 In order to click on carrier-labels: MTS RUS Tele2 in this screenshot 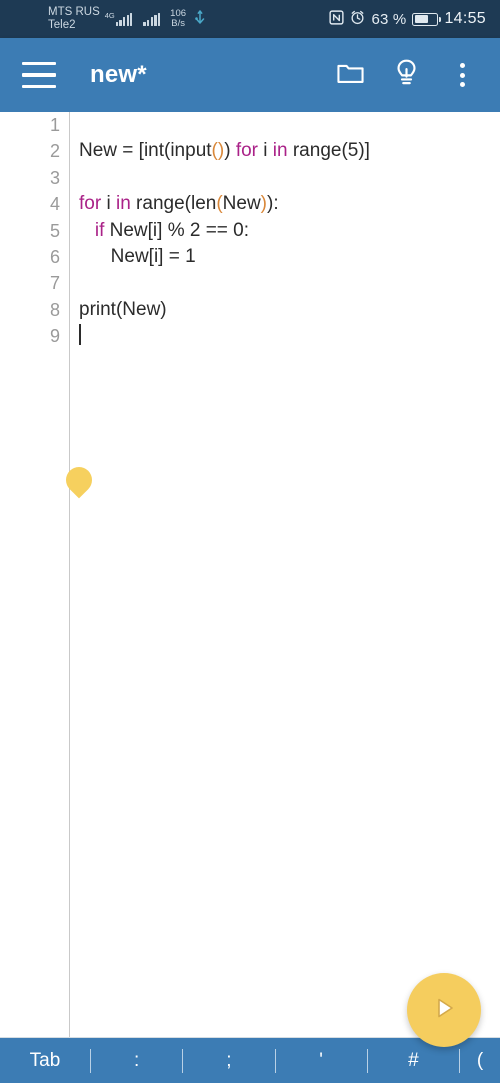, I will do `click(74, 19)`.